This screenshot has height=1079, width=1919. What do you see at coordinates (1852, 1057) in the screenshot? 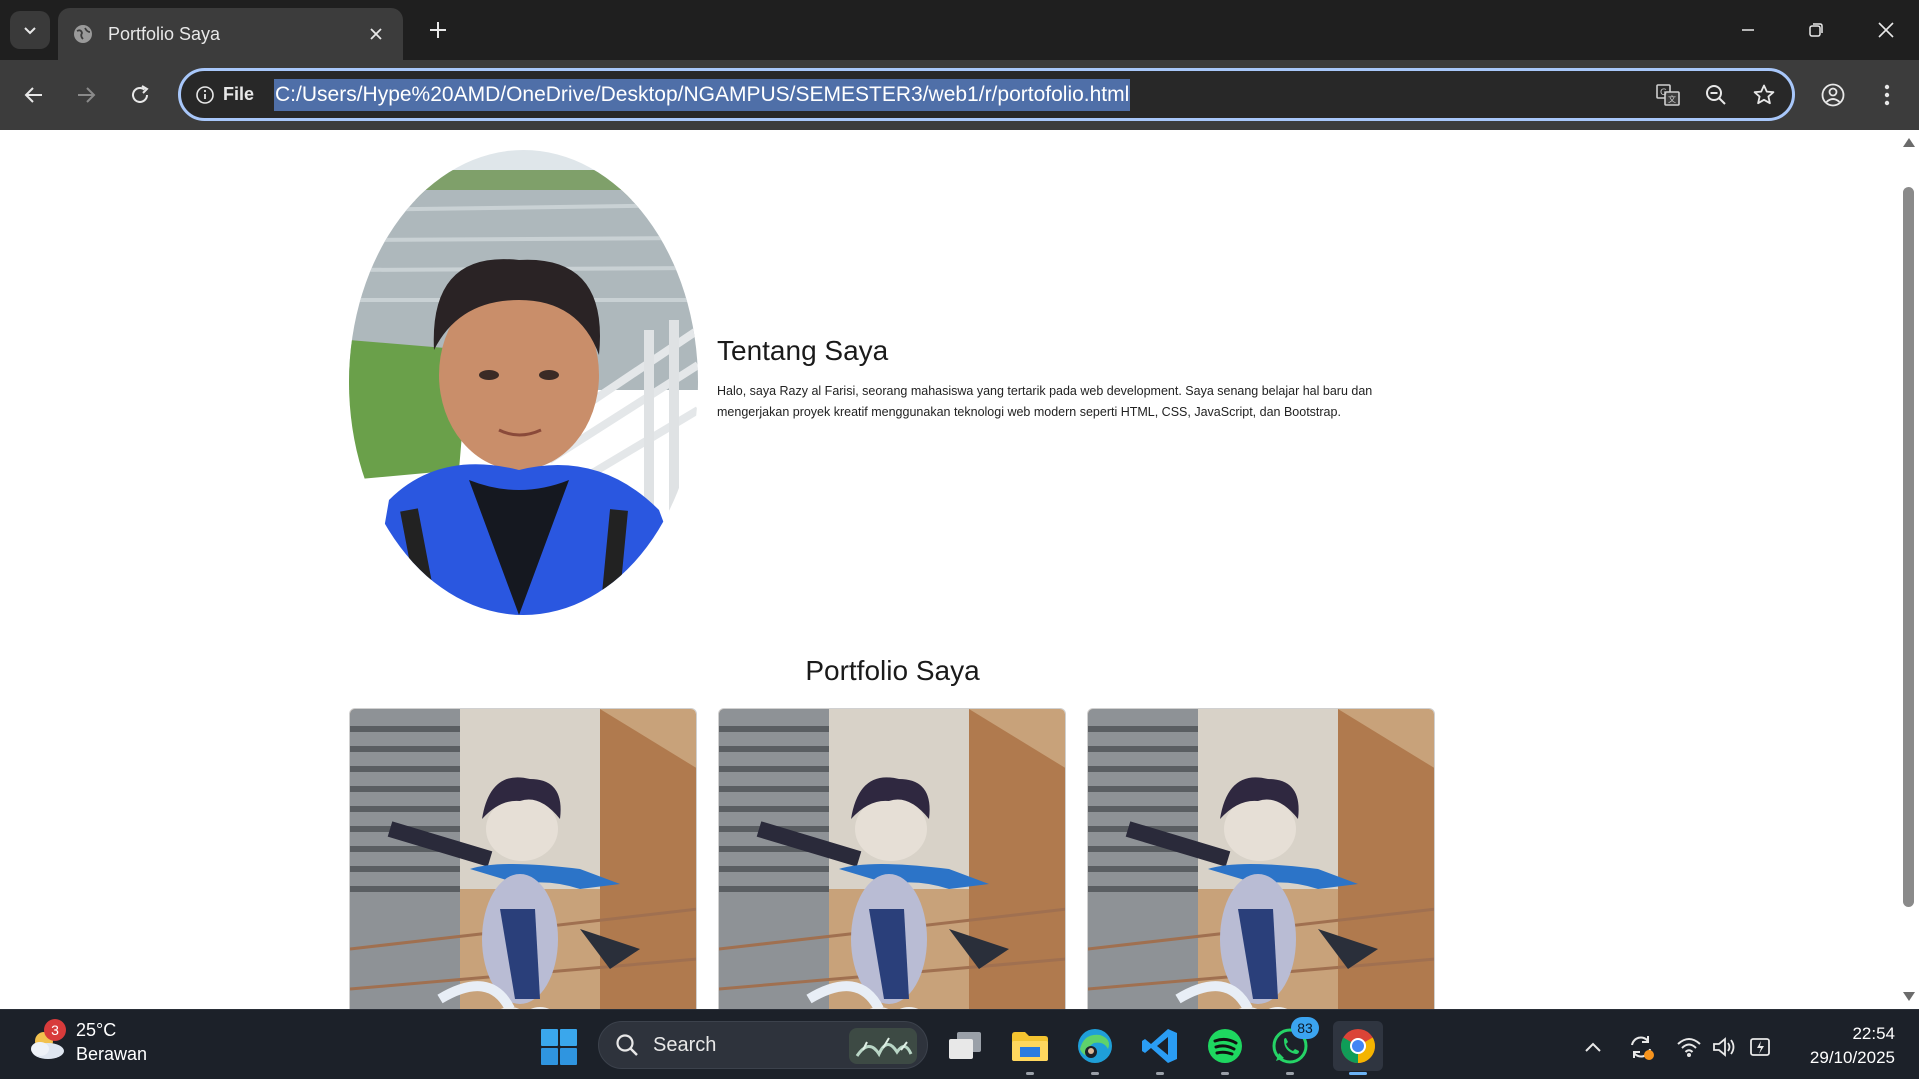
I see `clock-date: 29/10/2025` at bounding box center [1852, 1057].